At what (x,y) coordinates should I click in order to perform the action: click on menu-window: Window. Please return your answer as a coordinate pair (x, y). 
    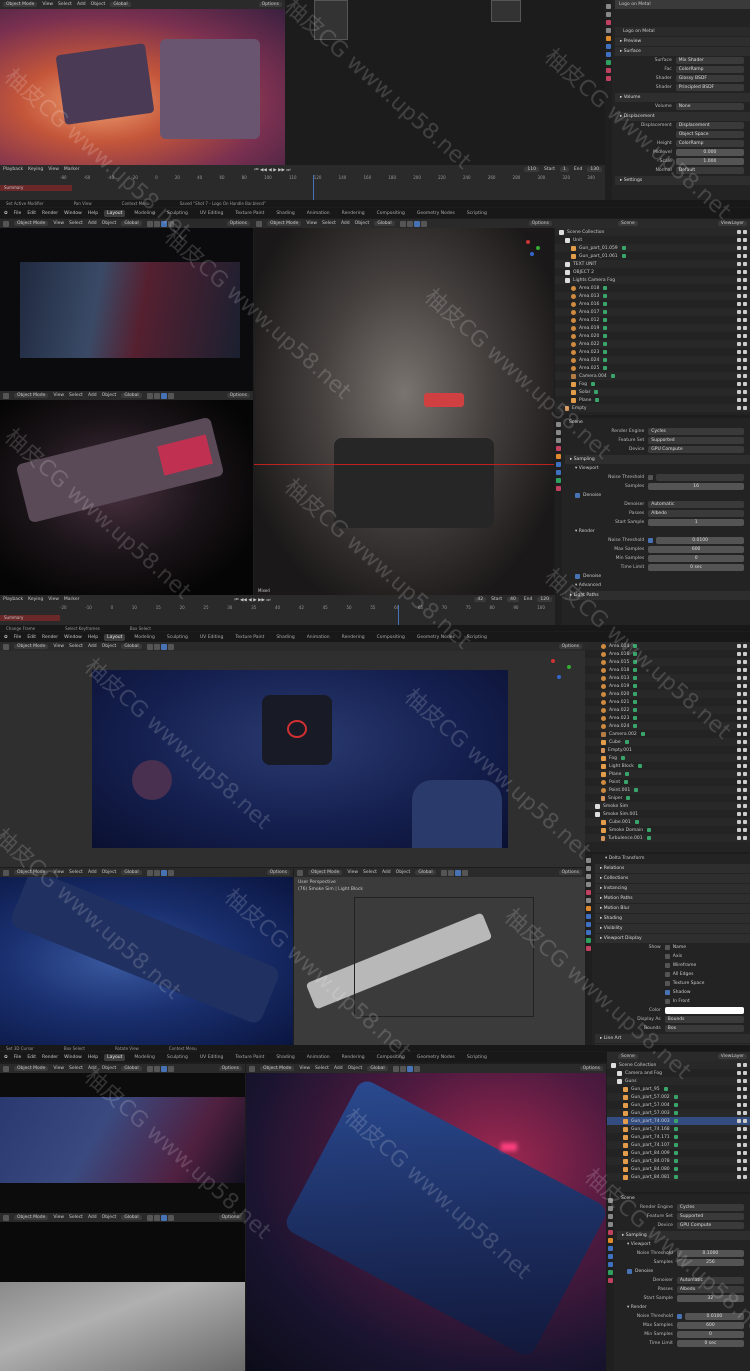
    Looking at the image, I should click on (73, 1057).